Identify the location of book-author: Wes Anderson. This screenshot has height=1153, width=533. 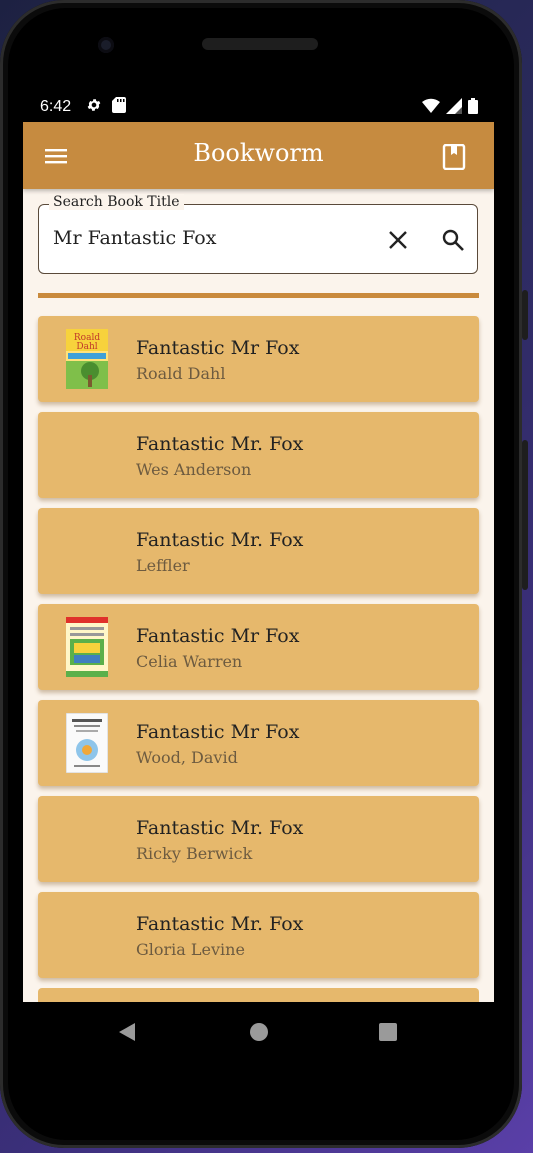
(194, 469).